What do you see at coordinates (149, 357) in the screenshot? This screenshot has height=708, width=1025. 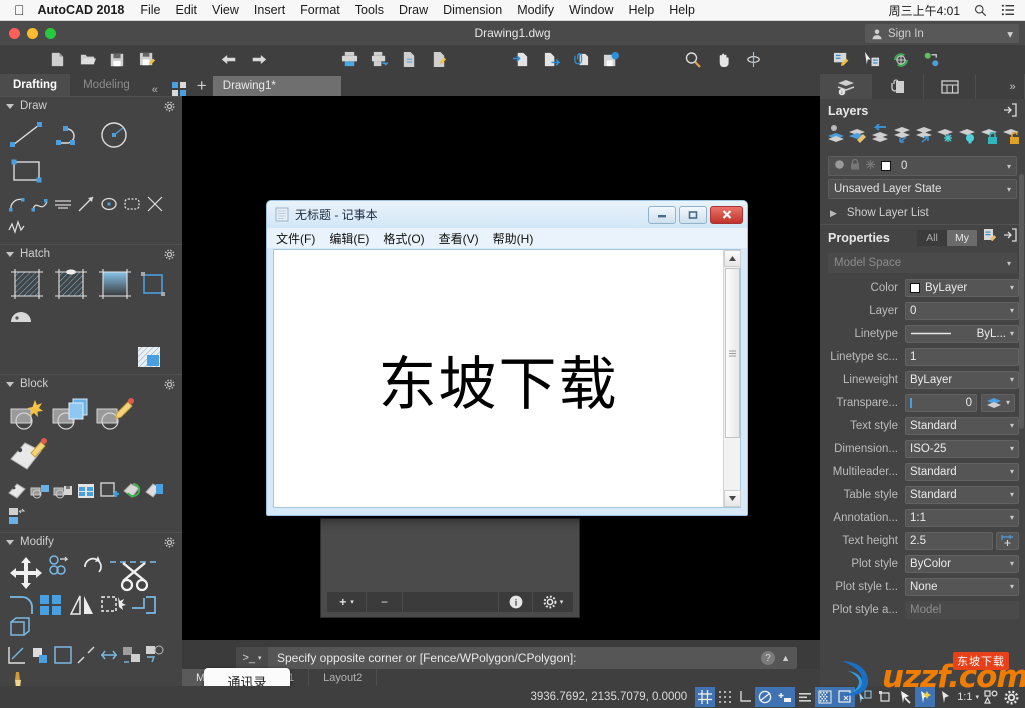 I see `hatch-set-origin-icon` at bounding box center [149, 357].